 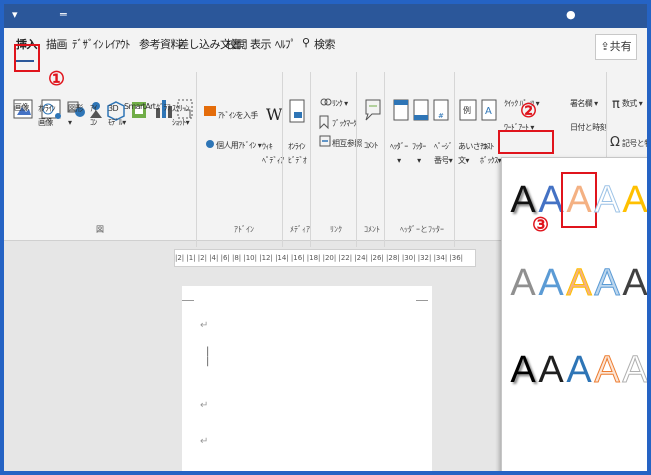 What do you see at coordinates (526, 142) in the screenshot?
I see `wordart-button-highlight` at bounding box center [526, 142].